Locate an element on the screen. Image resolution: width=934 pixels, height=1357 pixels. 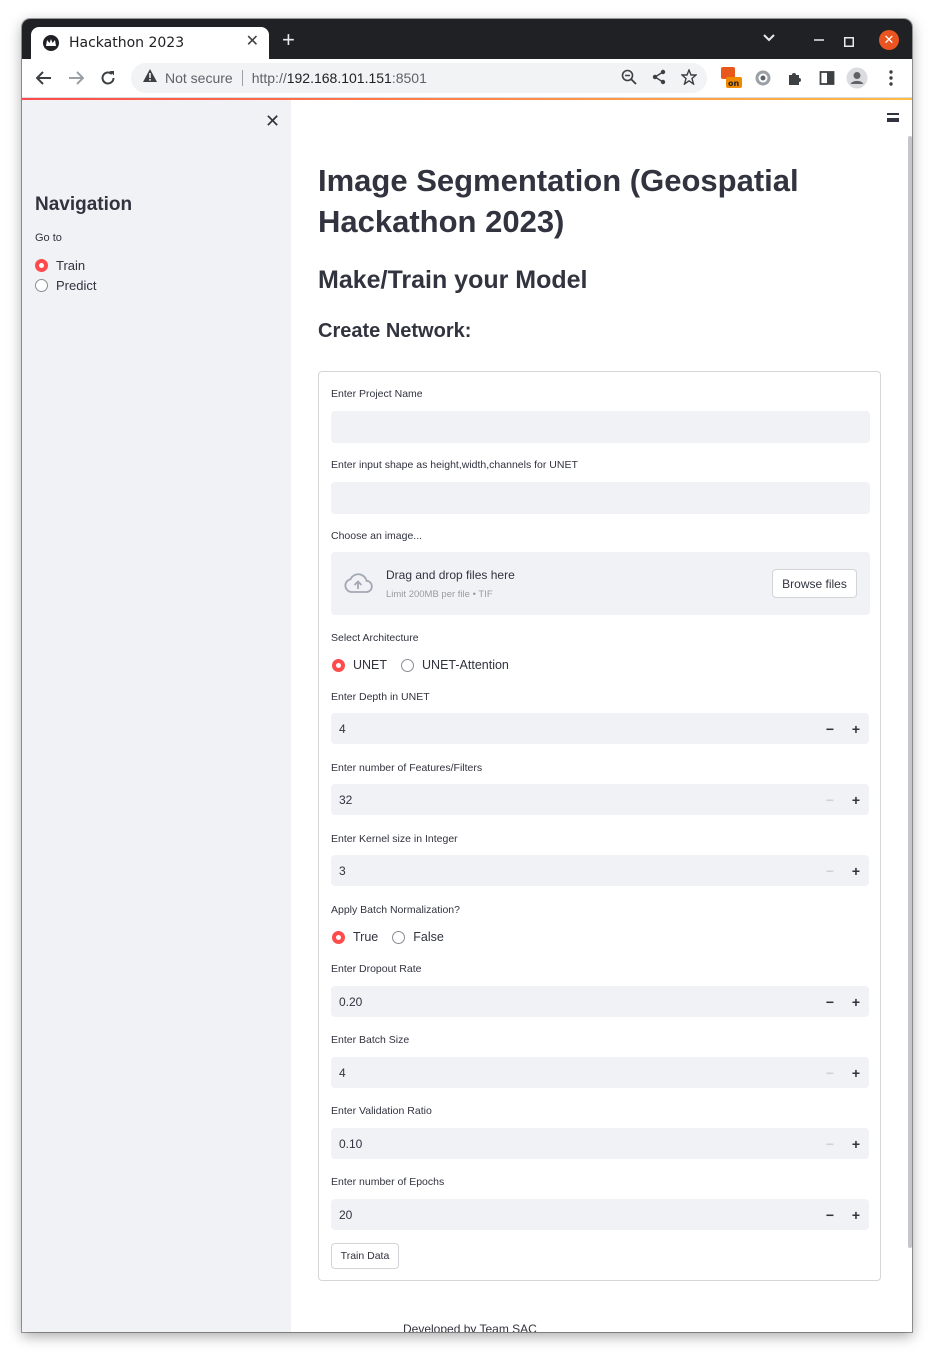
forward-icon is located at coordinates (76, 78).